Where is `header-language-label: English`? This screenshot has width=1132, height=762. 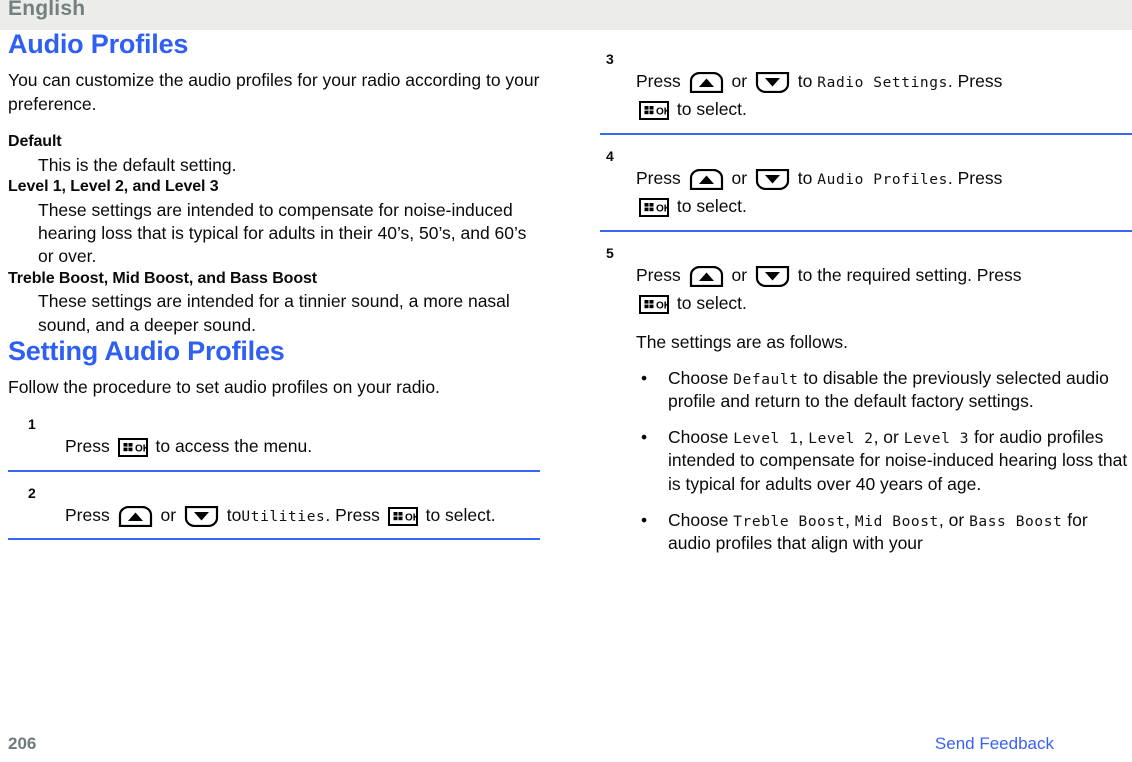 header-language-label: English is located at coordinates (47, 10).